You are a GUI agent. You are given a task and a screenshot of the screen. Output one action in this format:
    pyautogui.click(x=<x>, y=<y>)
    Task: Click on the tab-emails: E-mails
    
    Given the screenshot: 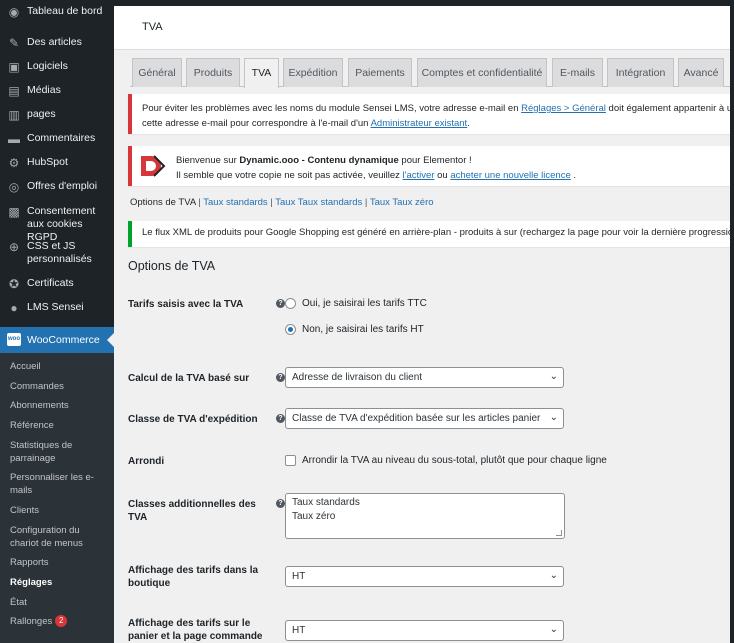 What is the action you would take?
    pyautogui.click(x=577, y=72)
    